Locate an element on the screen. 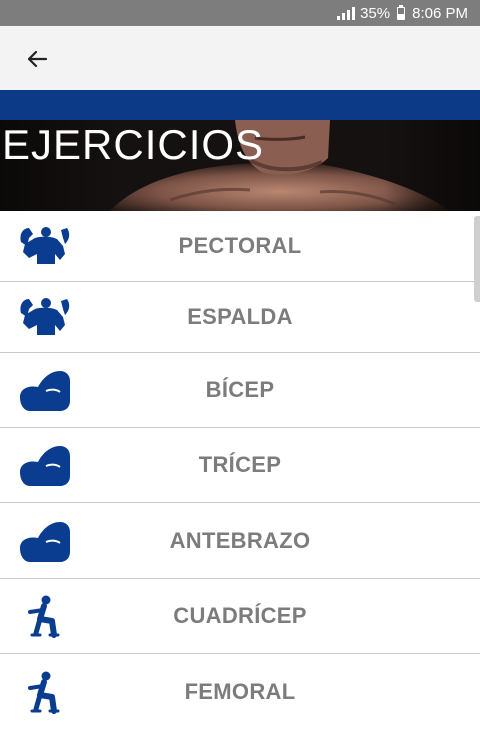 This screenshot has height=729, width=480. status-indicators: 35% 8:06 PM is located at coordinates (402, 13).